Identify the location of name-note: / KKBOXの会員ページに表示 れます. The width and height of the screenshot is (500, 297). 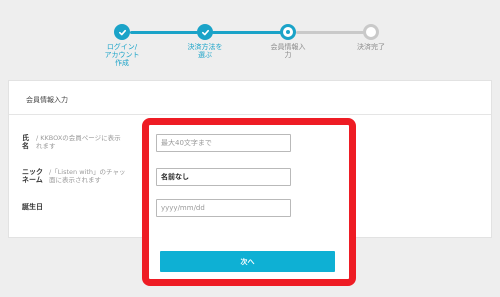
(78, 142).